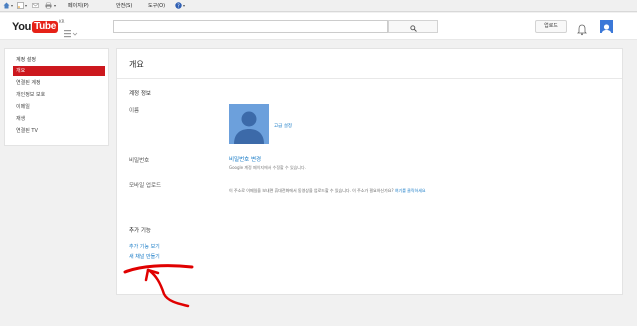 This screenshot has height=326, width=637. I want to click on sidebar-item-connected-tv: 연결된 TV, so click(59, 131).